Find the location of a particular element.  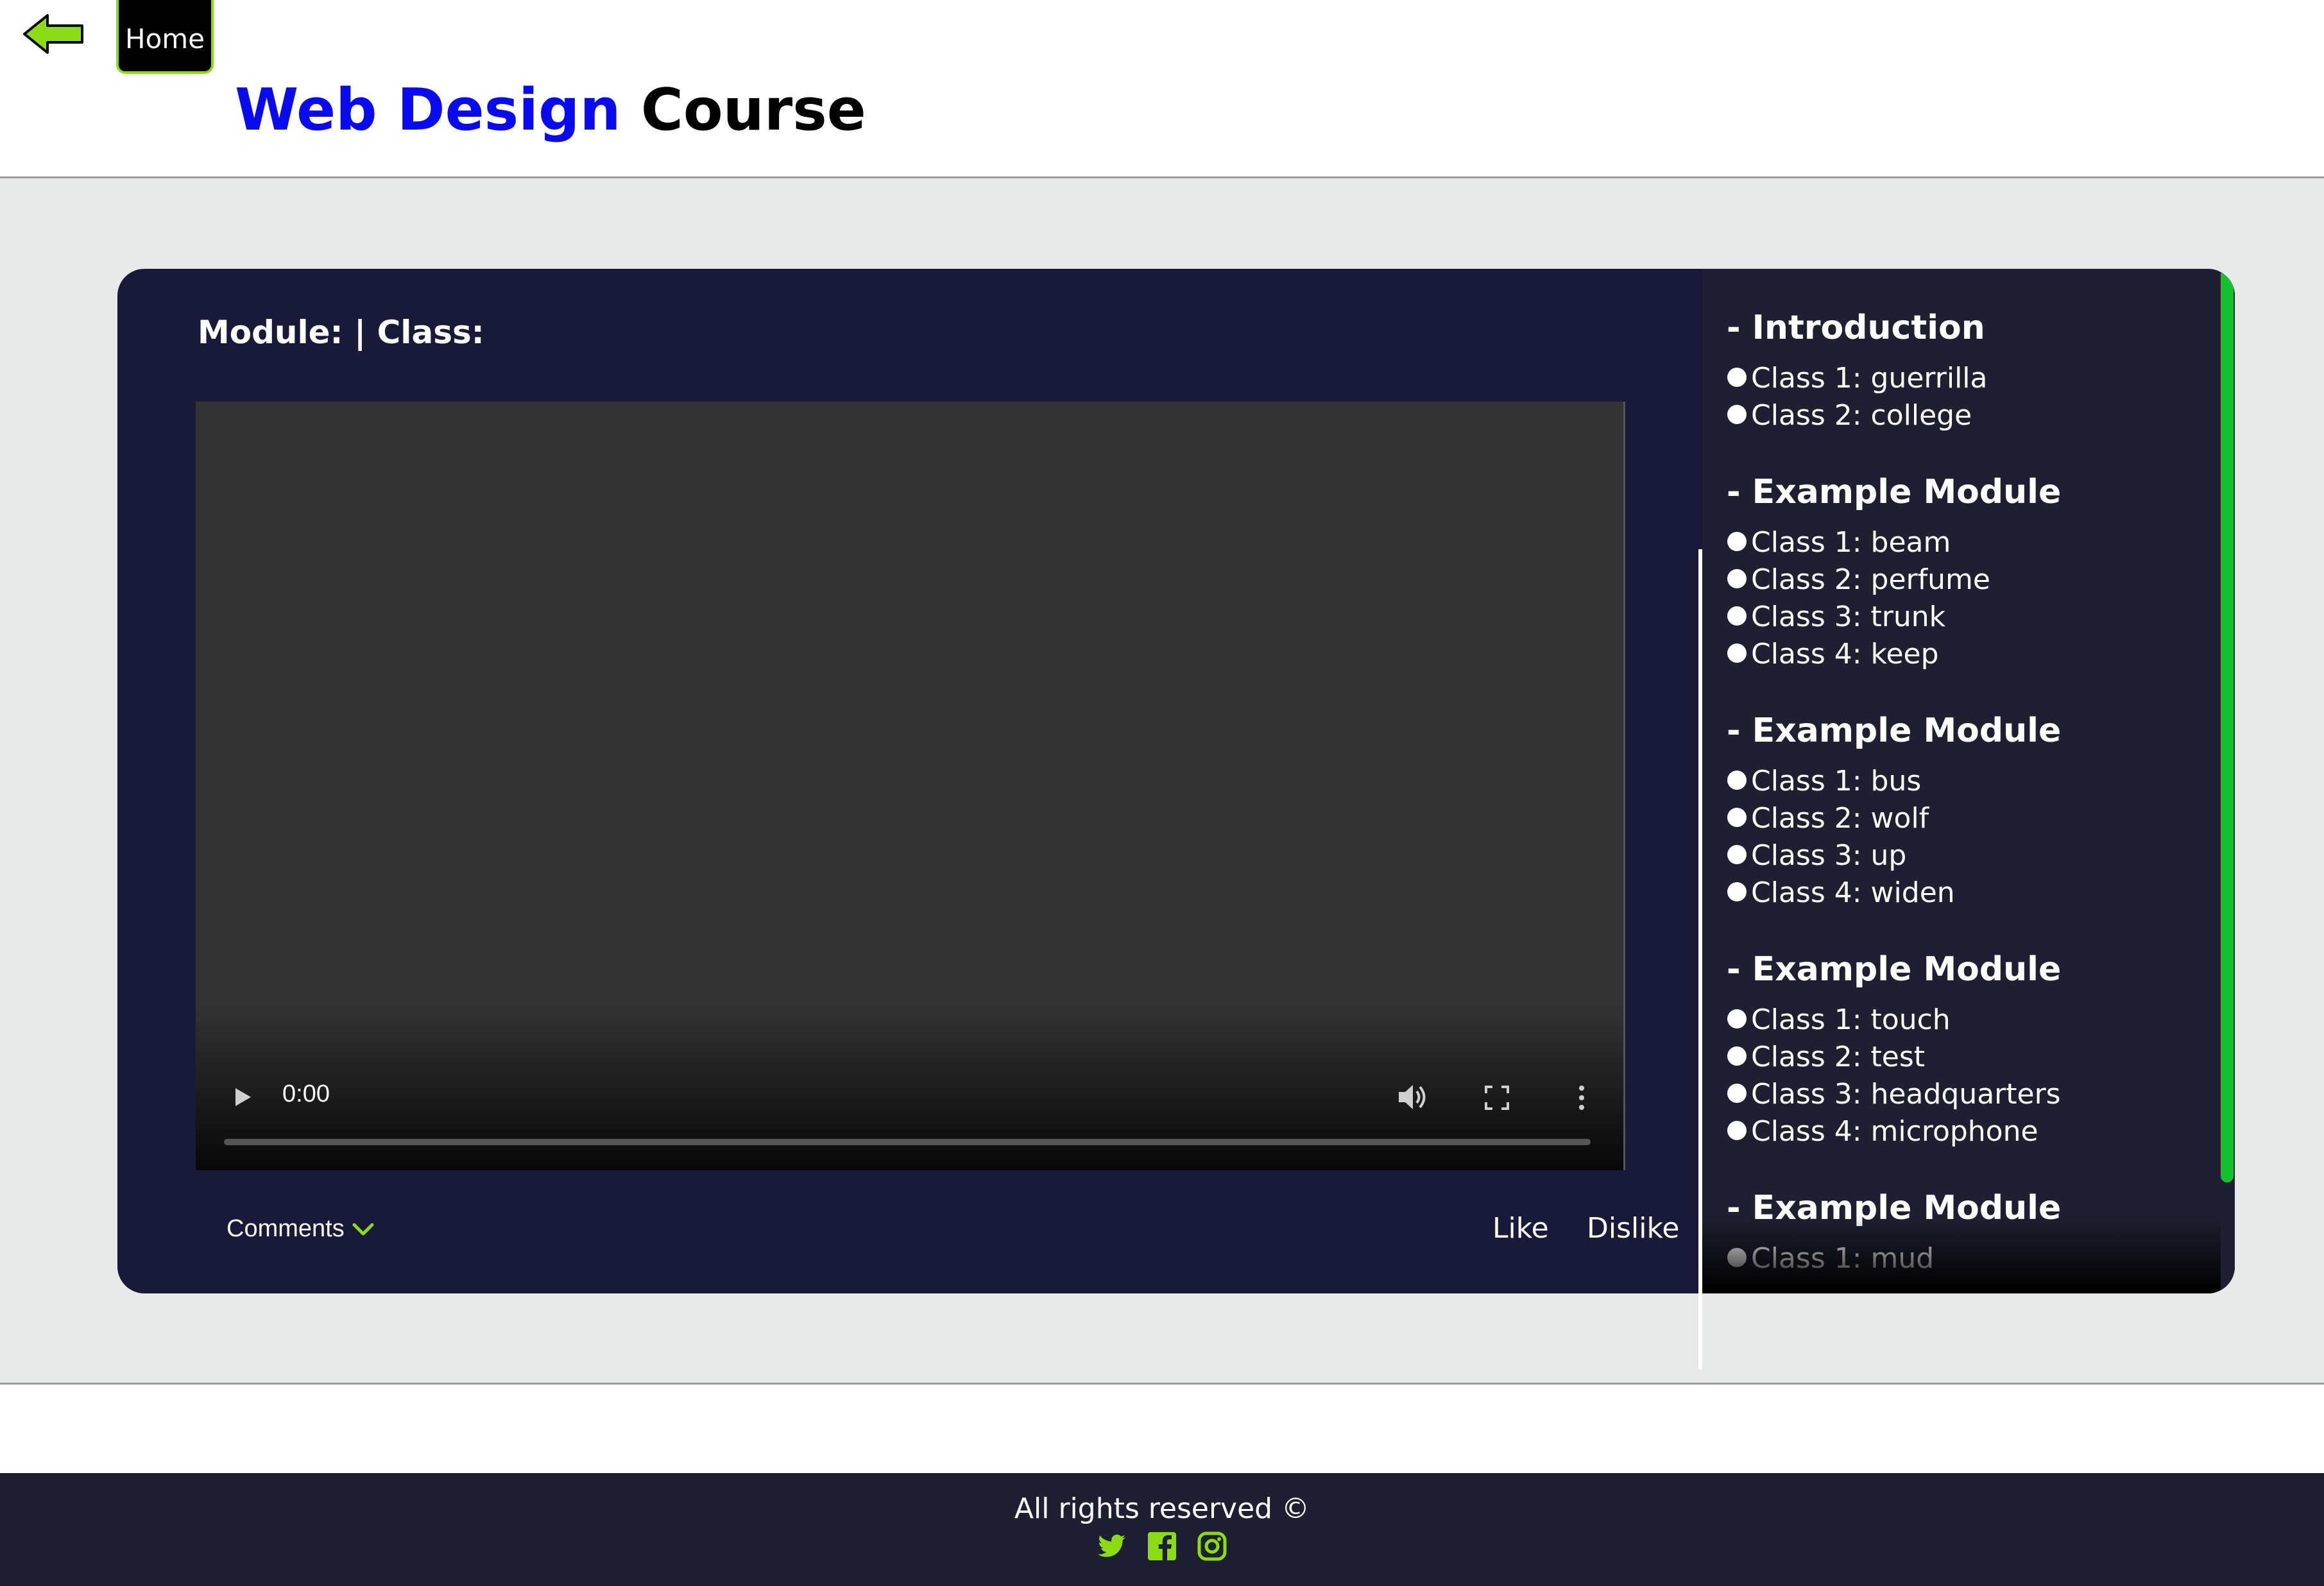

instagram-icon is located at coordinates (1212, 1546).